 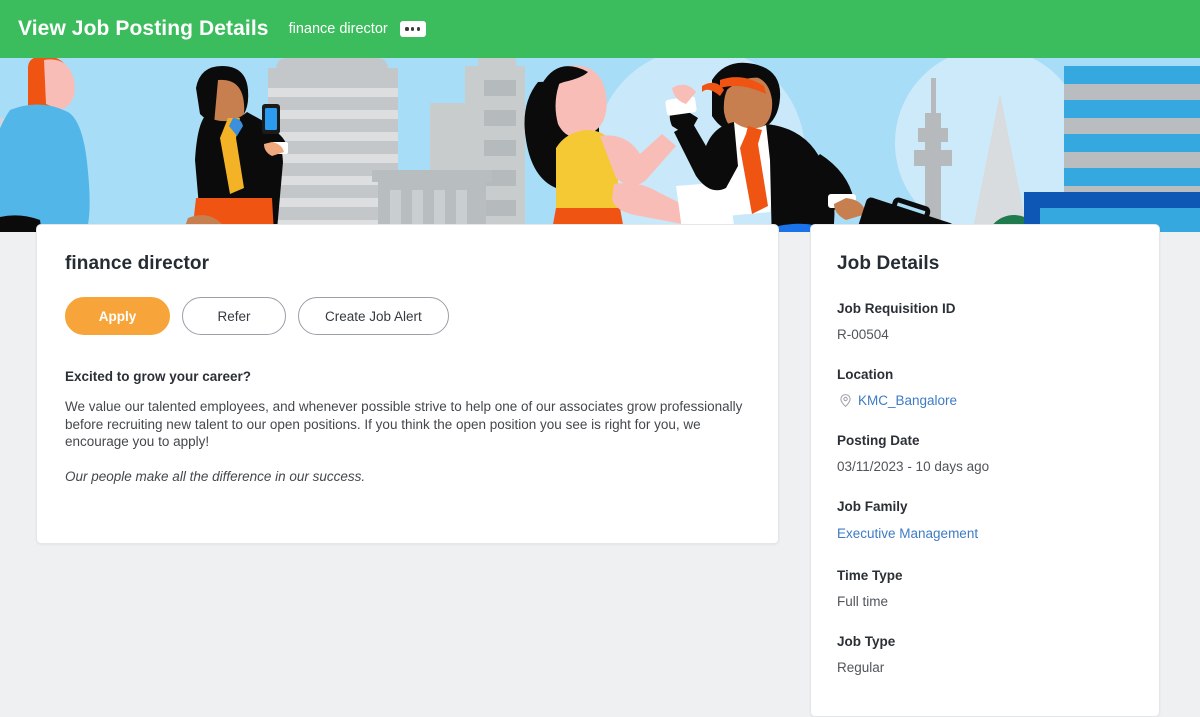 What do you see at coordinates (872, 506) in the screenshot?
I see `detail-label: Job Family` at bounding box center [872, 506].